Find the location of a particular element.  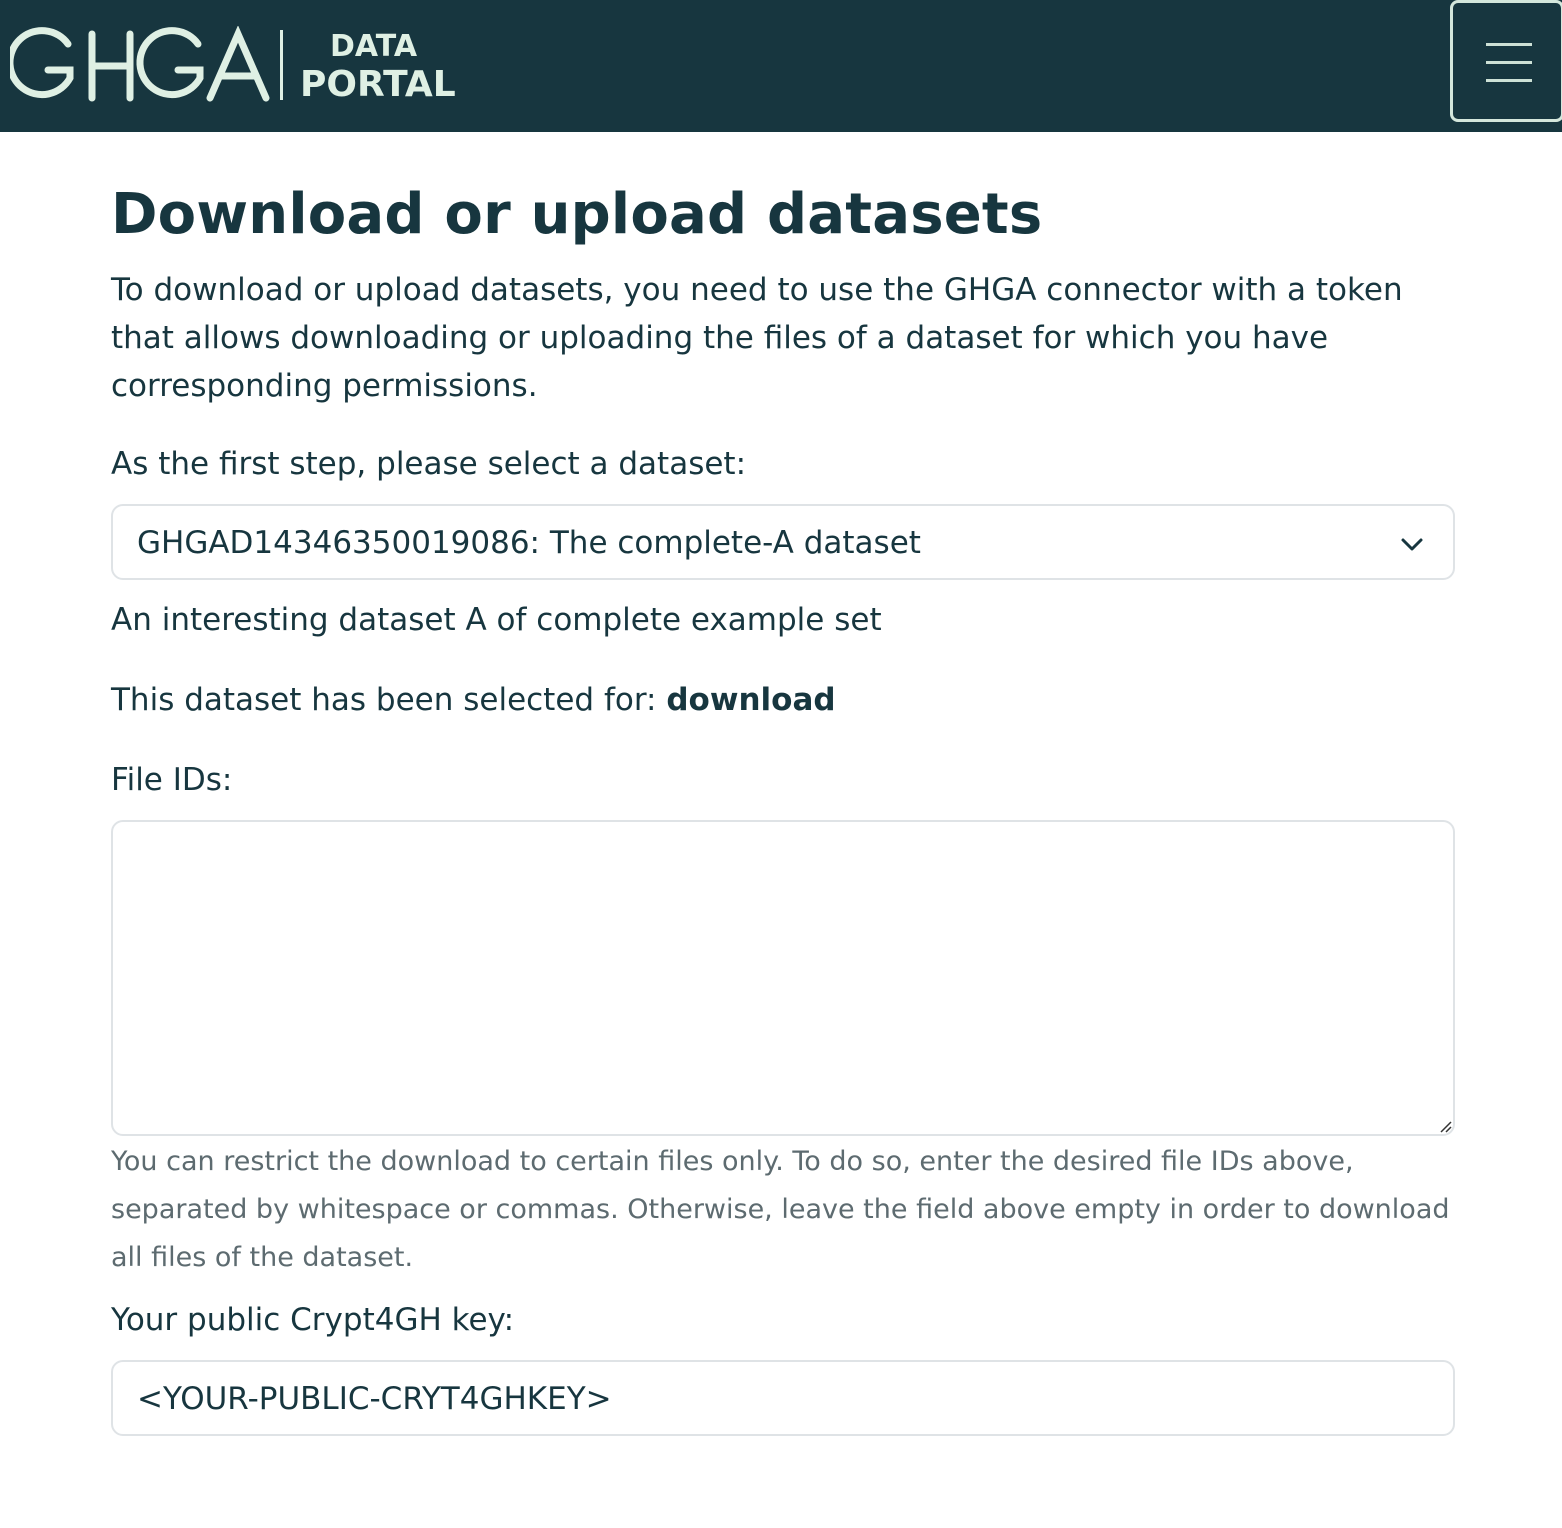

ghga-logo is located at coordinates (140, 66).